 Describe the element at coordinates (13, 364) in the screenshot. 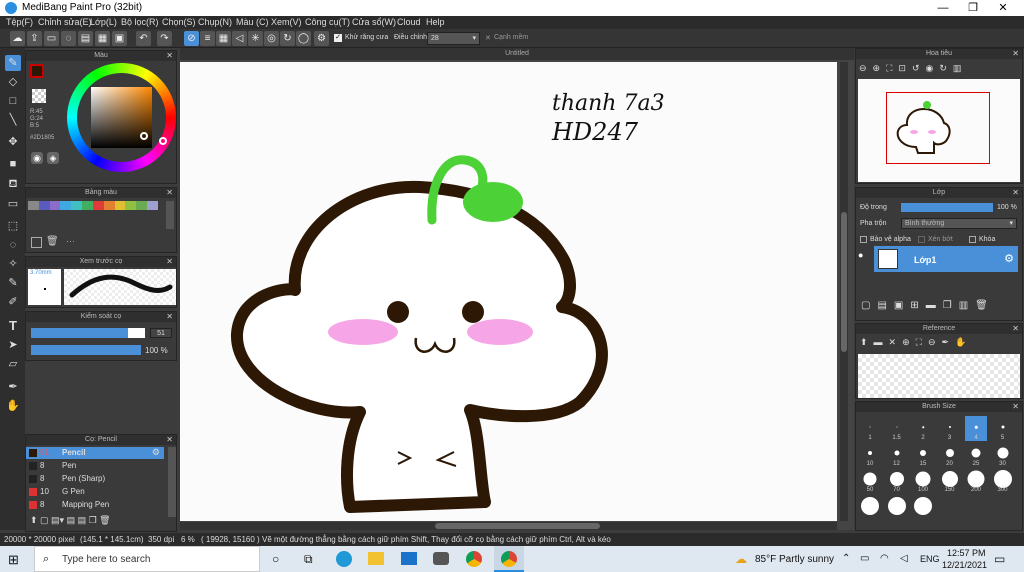

I see `divide-tool-icon: ▱` at that location.